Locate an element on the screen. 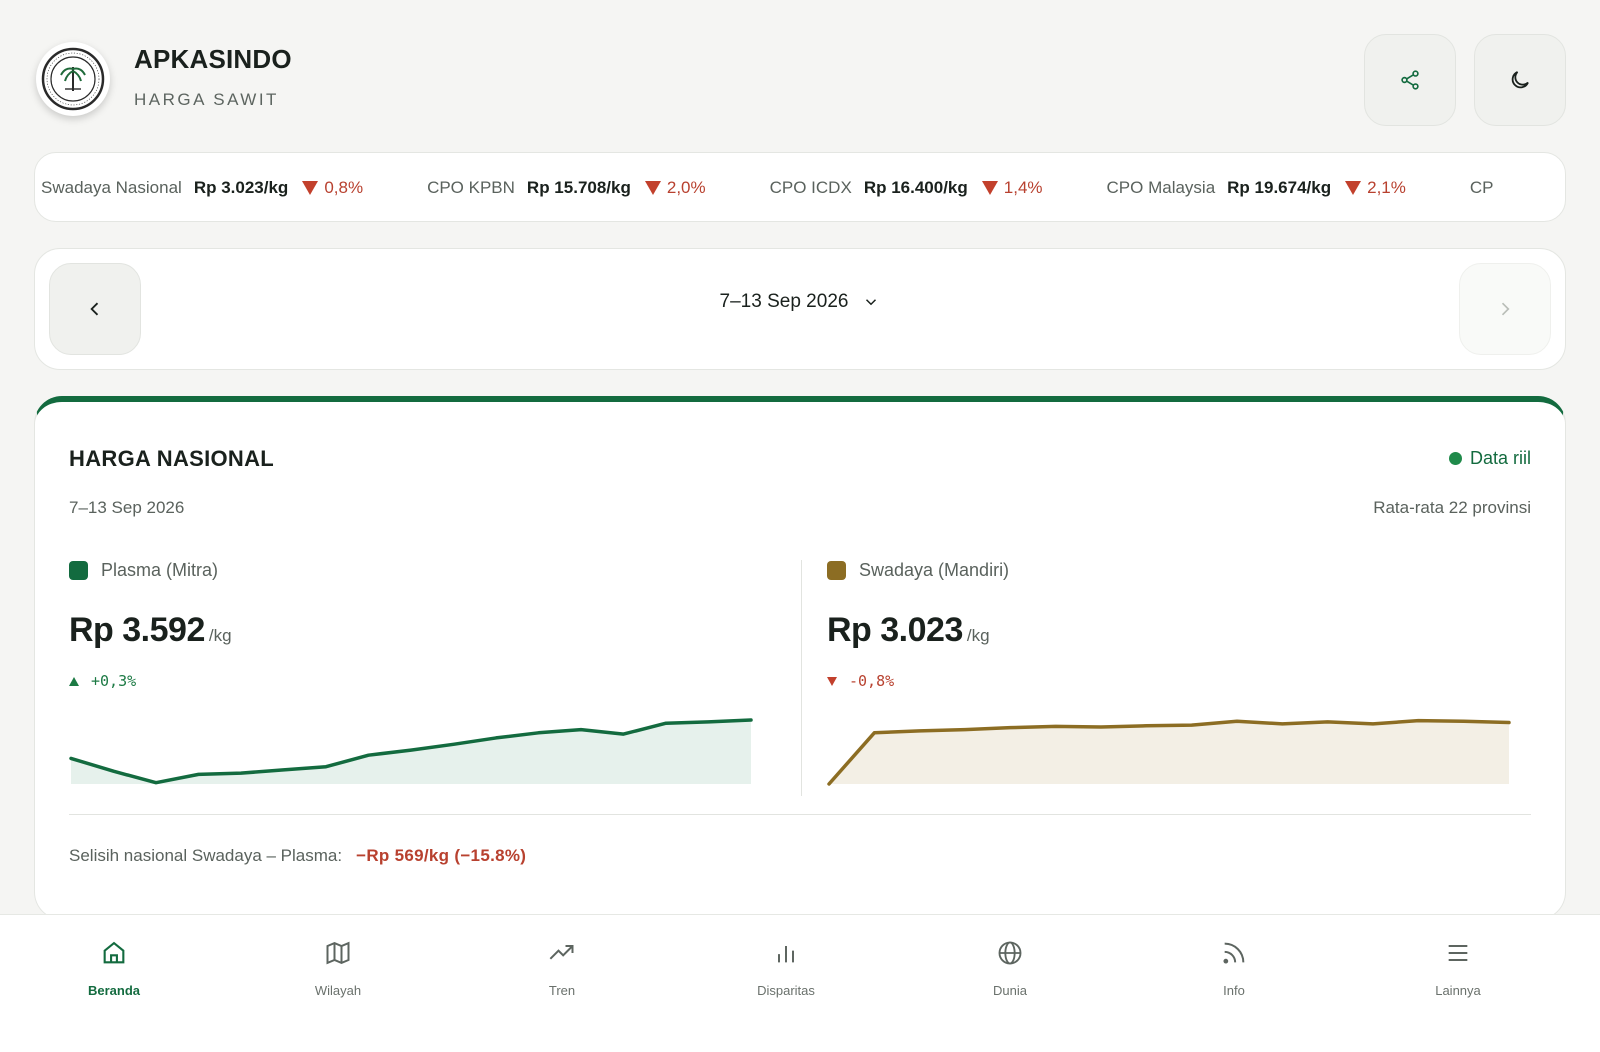 This screenshot has width=1600, height=1052. nav-item-dunia: Dunia is located at coordinates (1010, 967).